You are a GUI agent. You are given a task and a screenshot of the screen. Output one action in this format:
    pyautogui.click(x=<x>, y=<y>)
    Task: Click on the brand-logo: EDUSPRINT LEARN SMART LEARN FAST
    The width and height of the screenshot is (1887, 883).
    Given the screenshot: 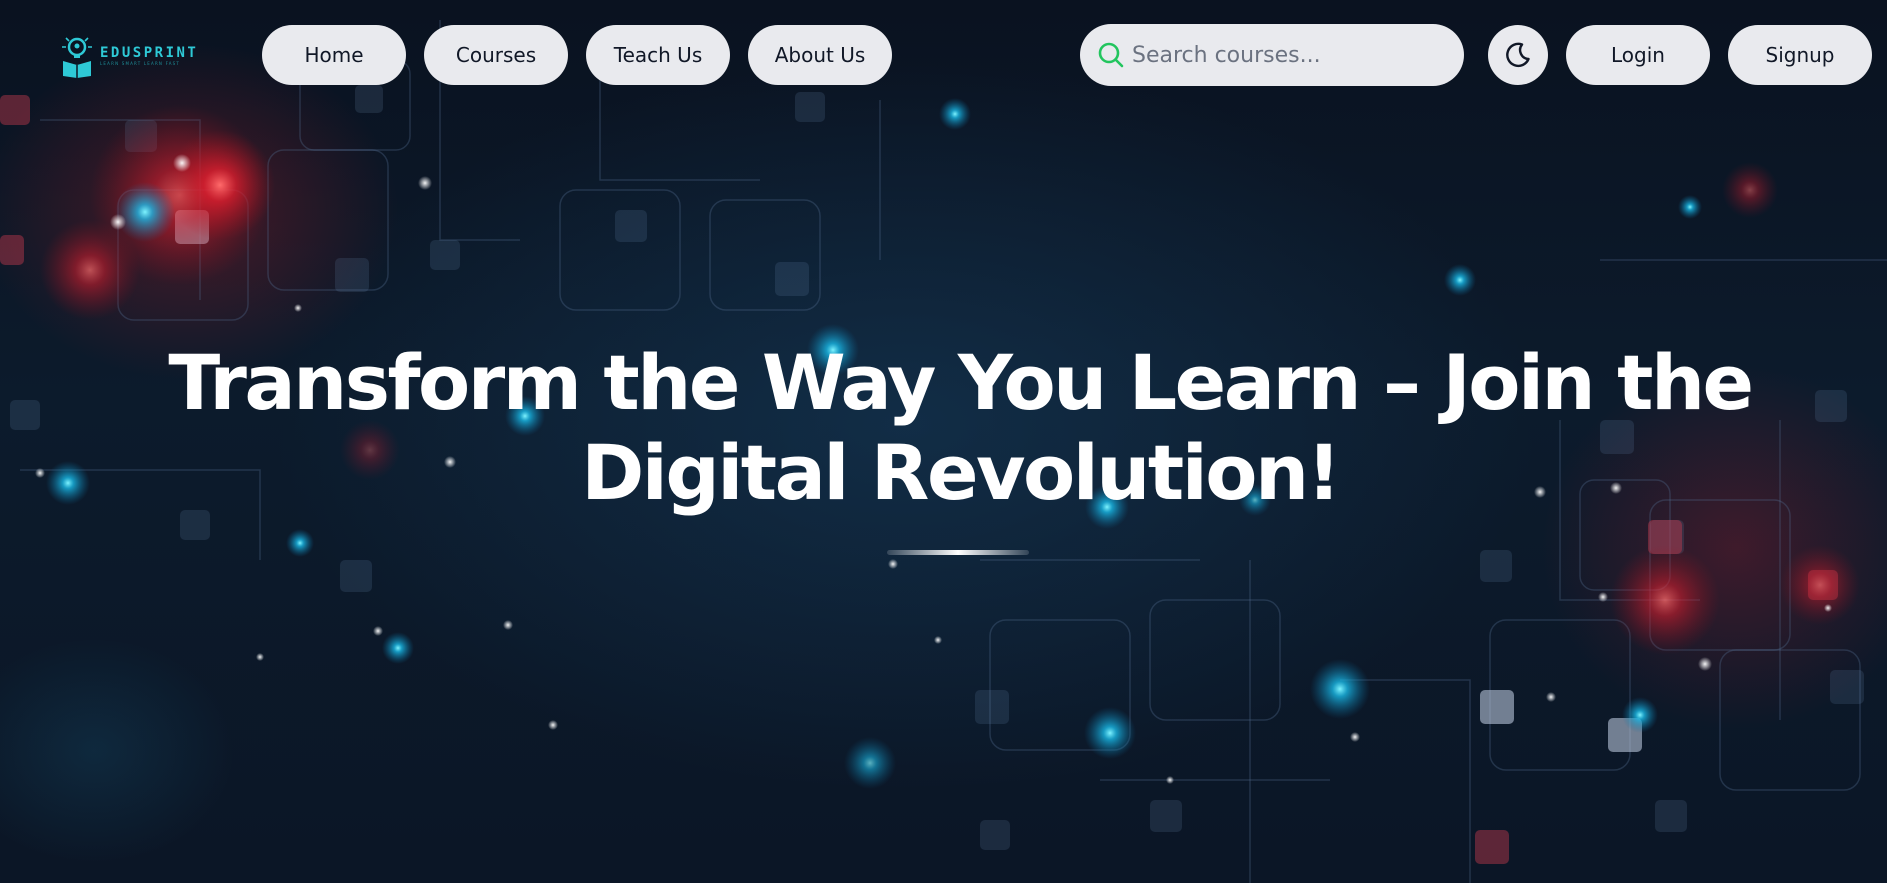 What is the action you would take?
    pyautogui.click(x=141, y=56)
    